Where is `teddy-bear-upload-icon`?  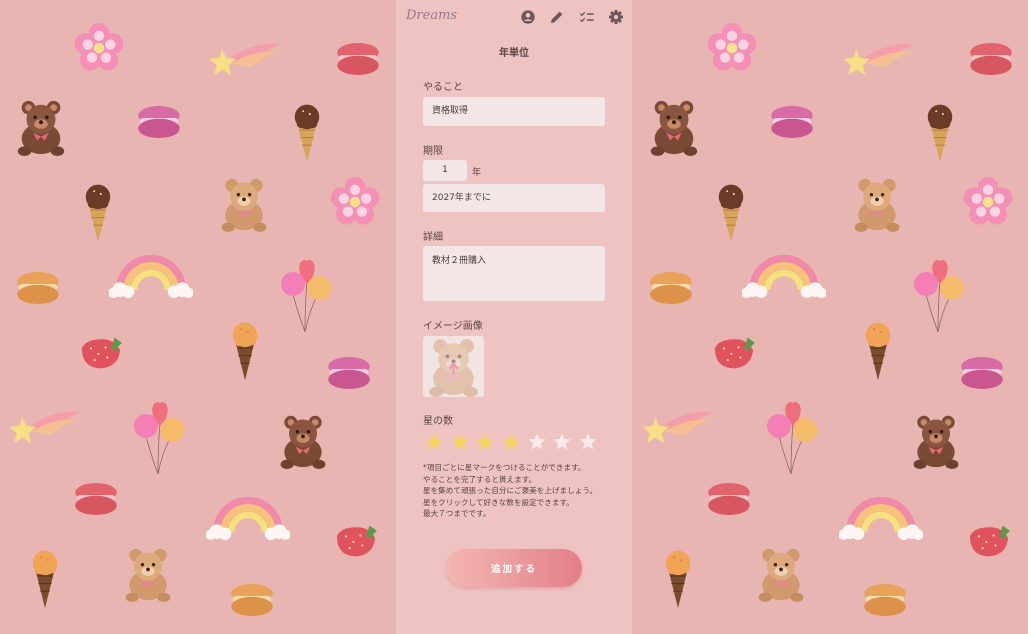 teddy-bear-upload-icon is located at coordinates (453, 366).